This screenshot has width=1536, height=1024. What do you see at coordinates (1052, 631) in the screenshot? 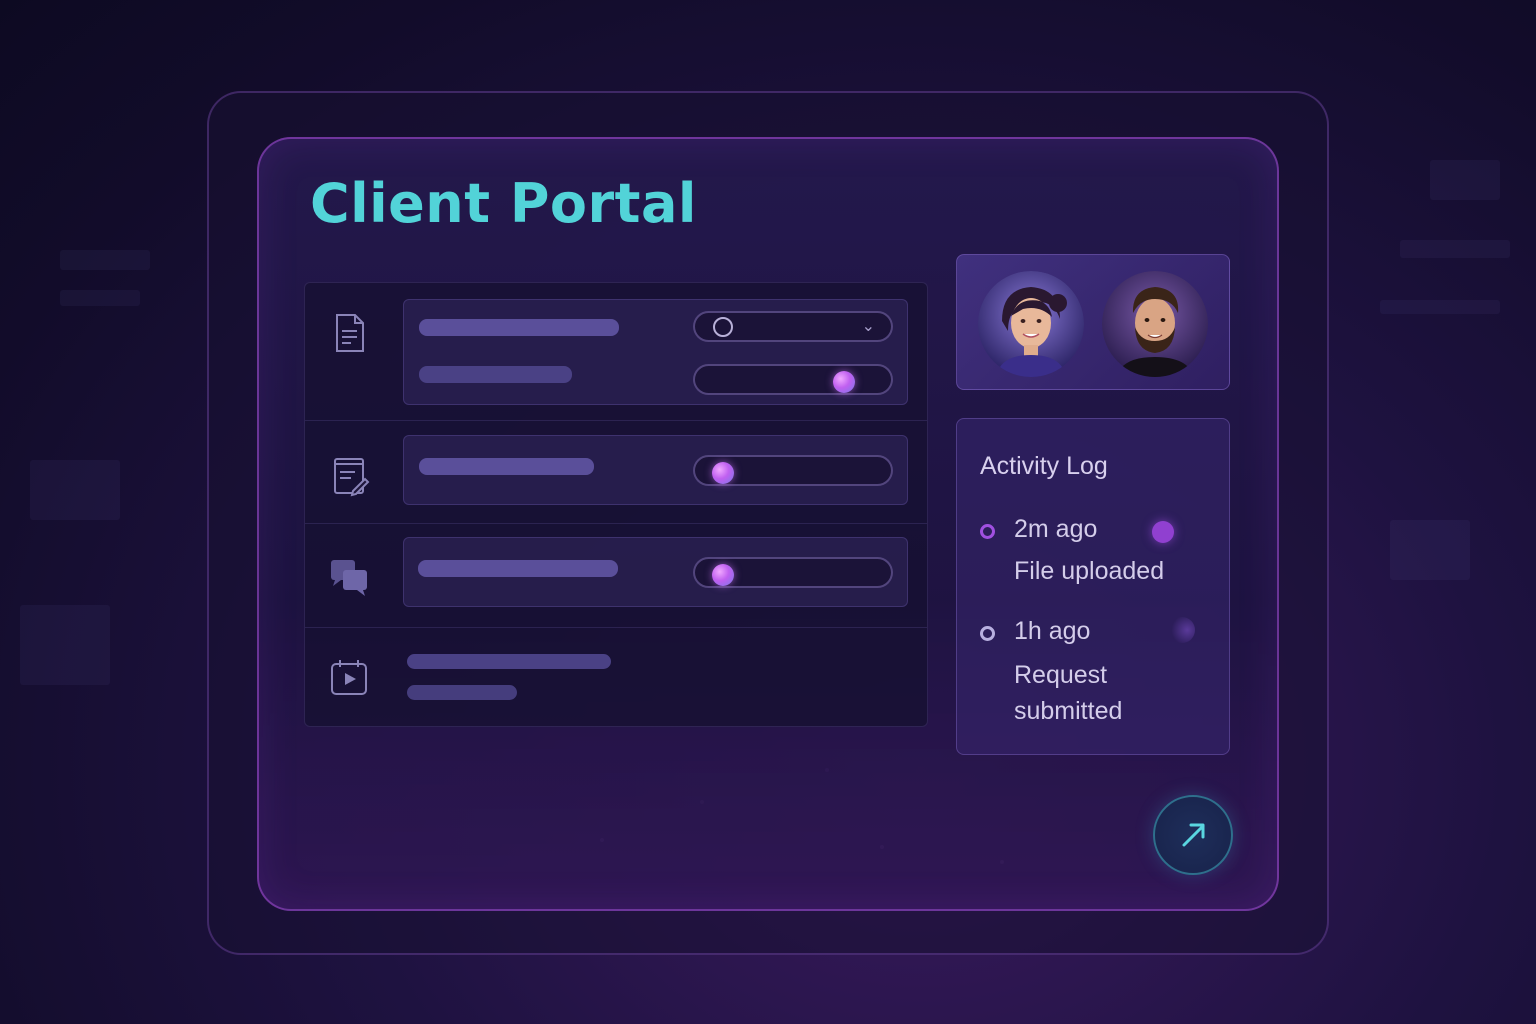
I see `log-entry-time: 1h ago` at bounding box center [1052, 631].